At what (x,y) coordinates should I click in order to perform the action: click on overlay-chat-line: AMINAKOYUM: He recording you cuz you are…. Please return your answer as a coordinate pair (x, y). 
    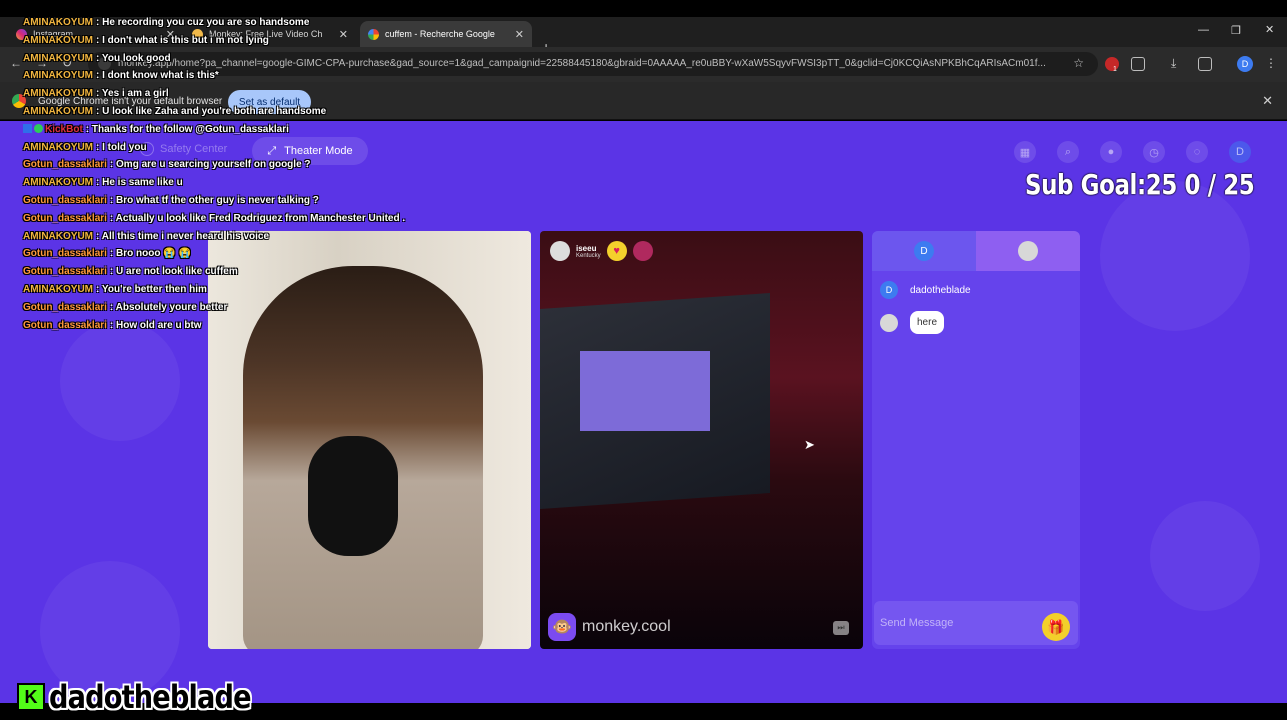
    Looking at the image, I should click on (233, 26).